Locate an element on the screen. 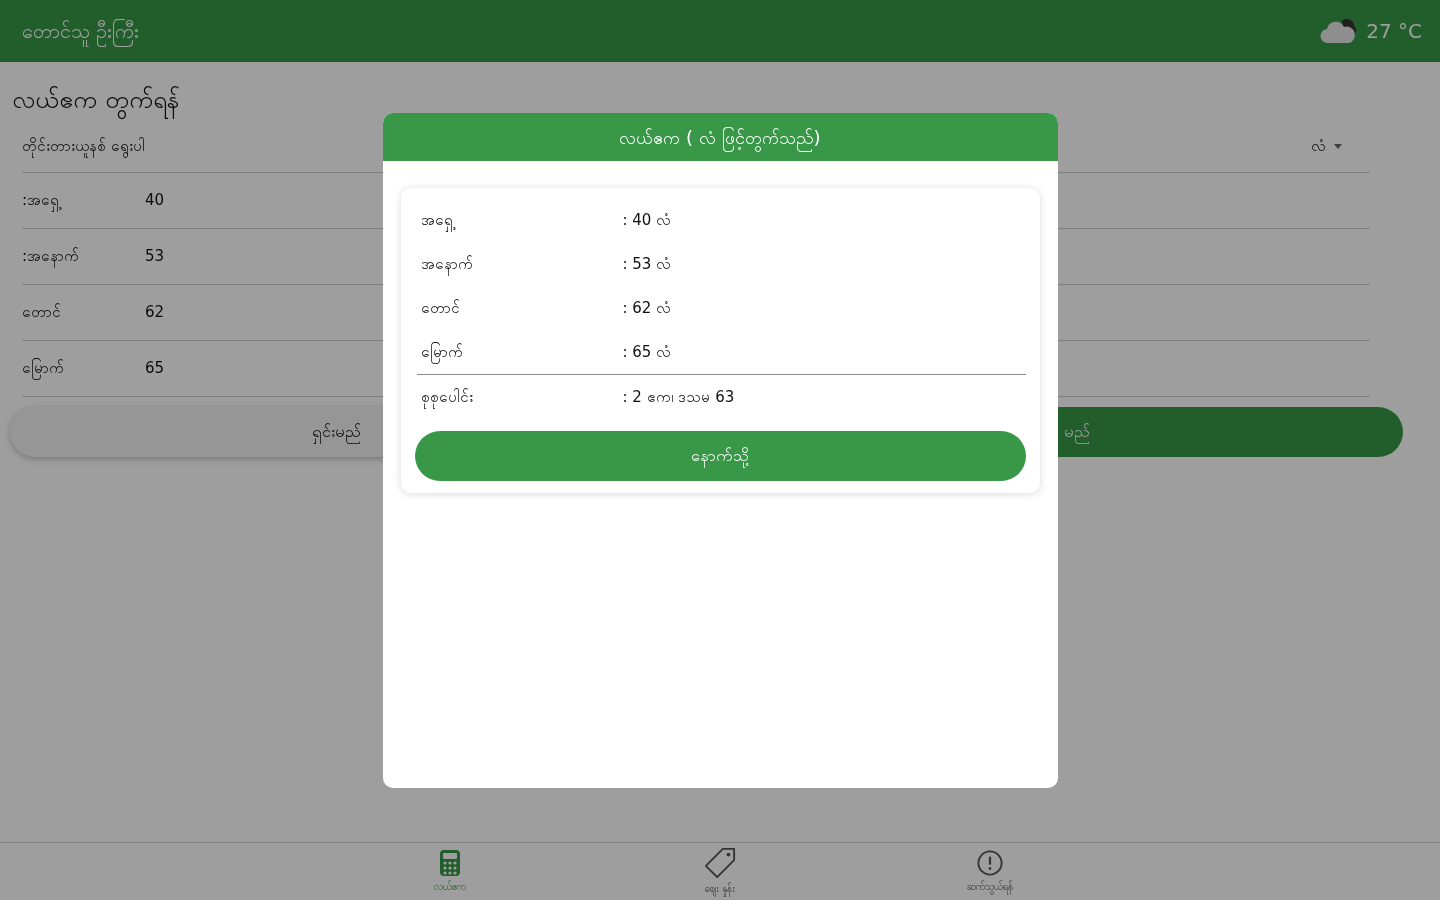 The height and width of the screenshot is (900, 1440). side-label: :အရှေ့ is located at coordinates (83, 200).